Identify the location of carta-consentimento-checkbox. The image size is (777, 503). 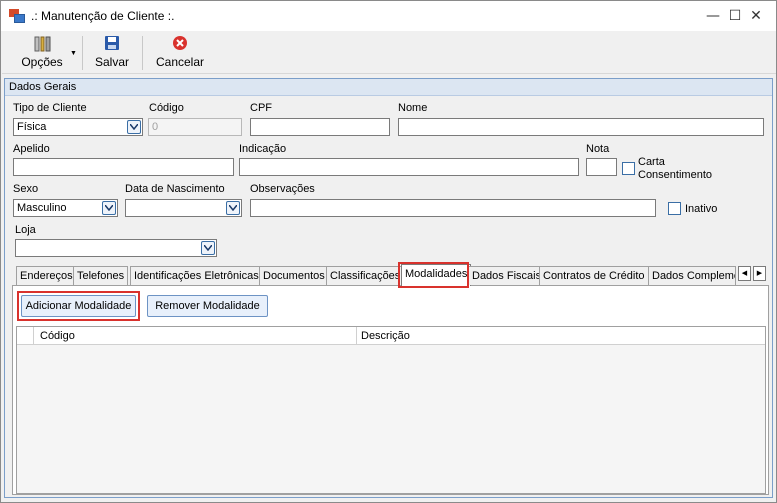
(628, 168).